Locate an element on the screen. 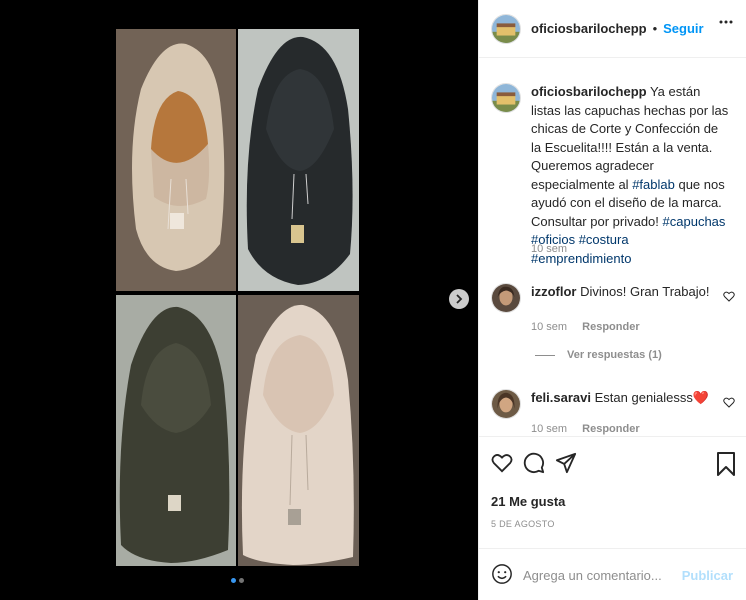 The height and width of the screenshot is (600, 746). comment-icon is located at coordinates (534, 463).